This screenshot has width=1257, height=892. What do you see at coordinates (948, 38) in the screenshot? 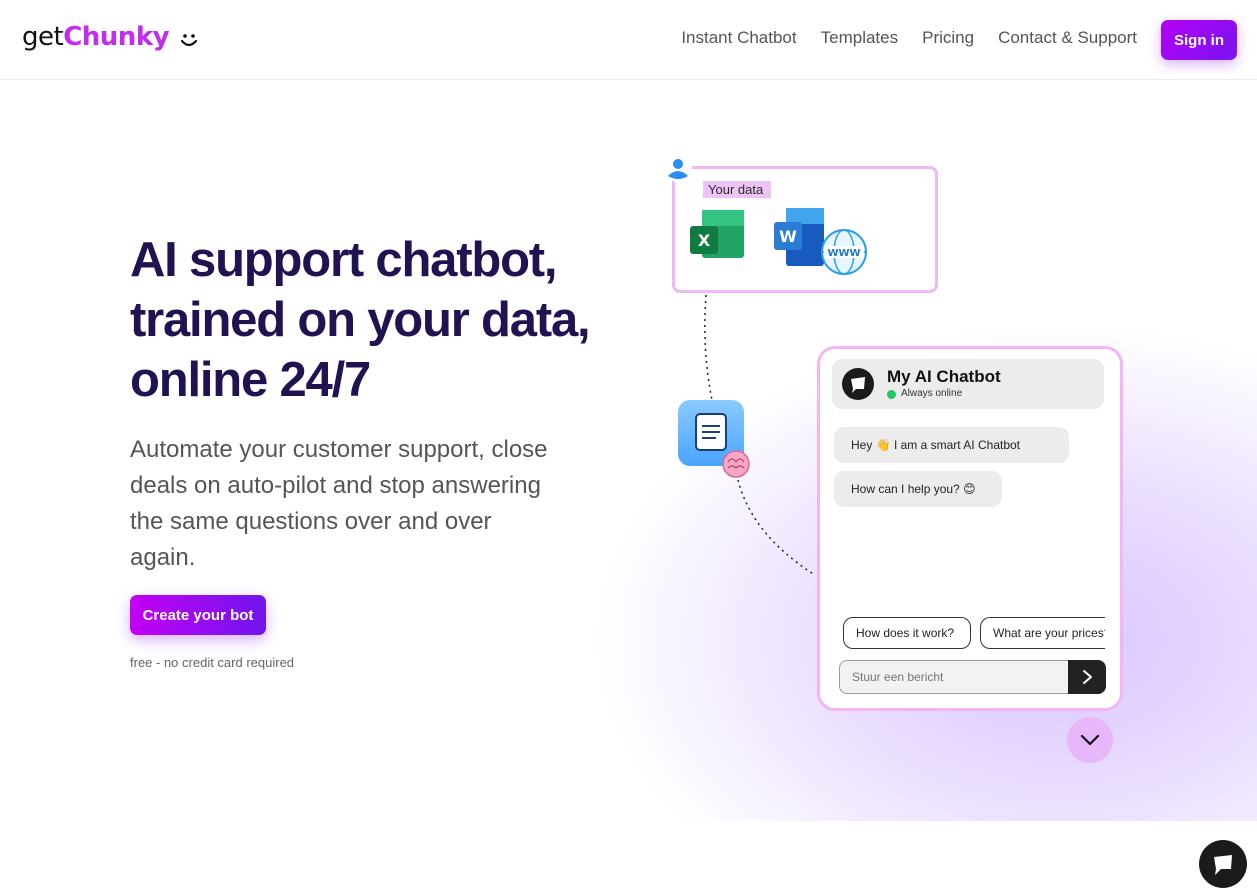
I see `nav-pricing: Pricing` at bounding box center [948, 38].